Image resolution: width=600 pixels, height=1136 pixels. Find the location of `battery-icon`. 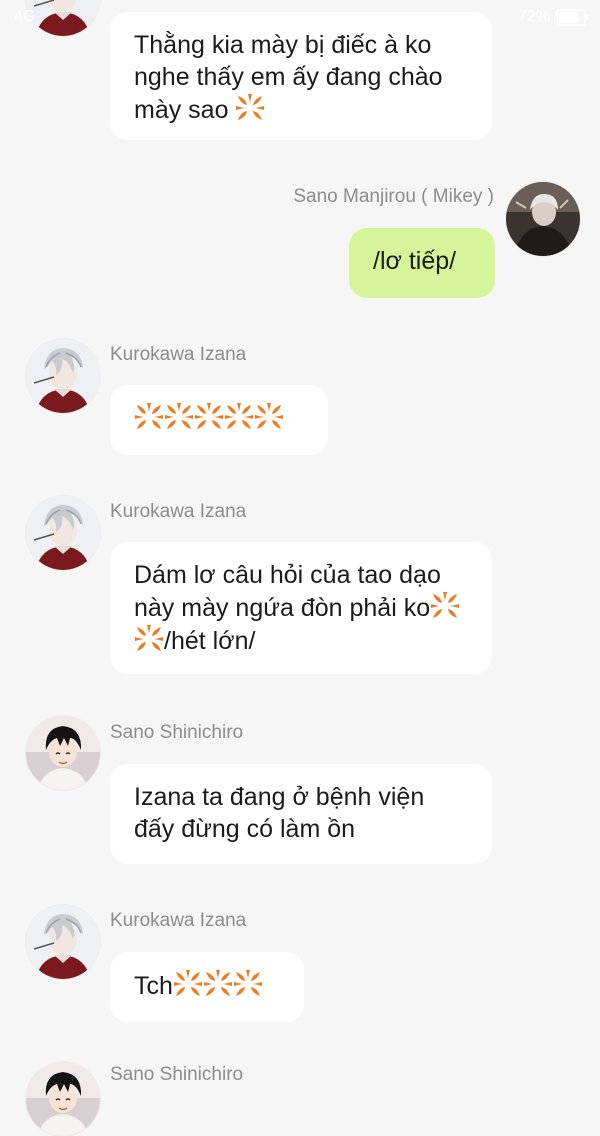

battery-icon is located at coordinates (572, 17).